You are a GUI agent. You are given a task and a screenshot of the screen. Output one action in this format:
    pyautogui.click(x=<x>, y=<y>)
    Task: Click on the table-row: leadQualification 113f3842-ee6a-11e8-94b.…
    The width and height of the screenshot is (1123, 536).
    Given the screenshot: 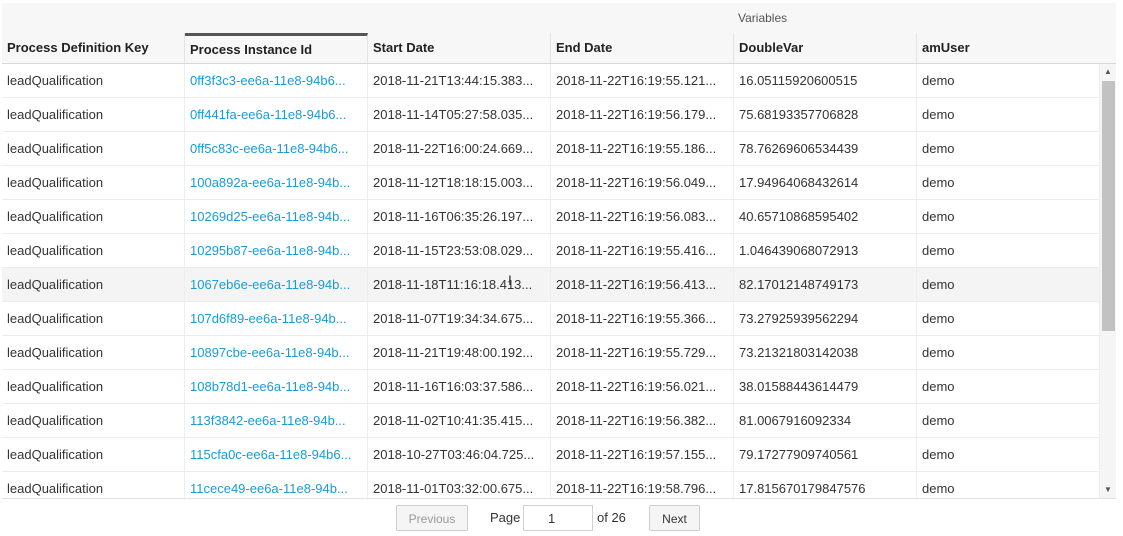 What is the action you would take?
    pyautogui.click(x=551, y=421)
    